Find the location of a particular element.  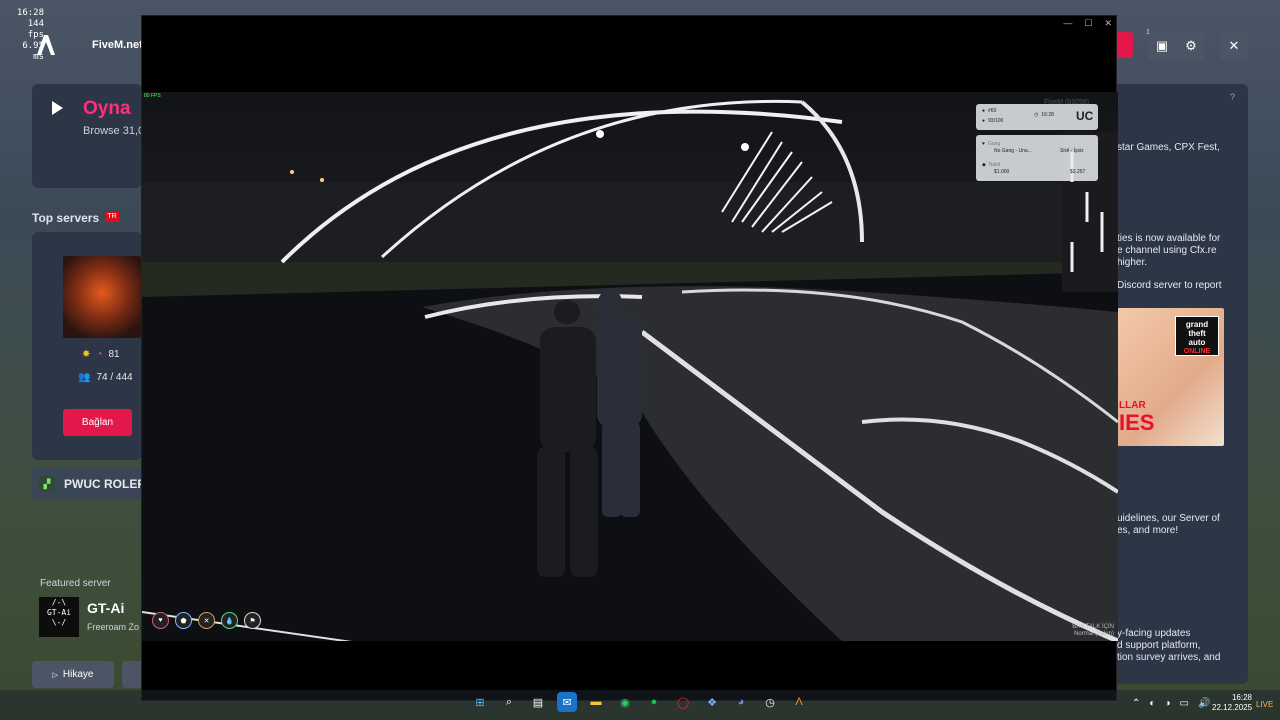

news-line: higher. is located at coordinates (1132, 262).